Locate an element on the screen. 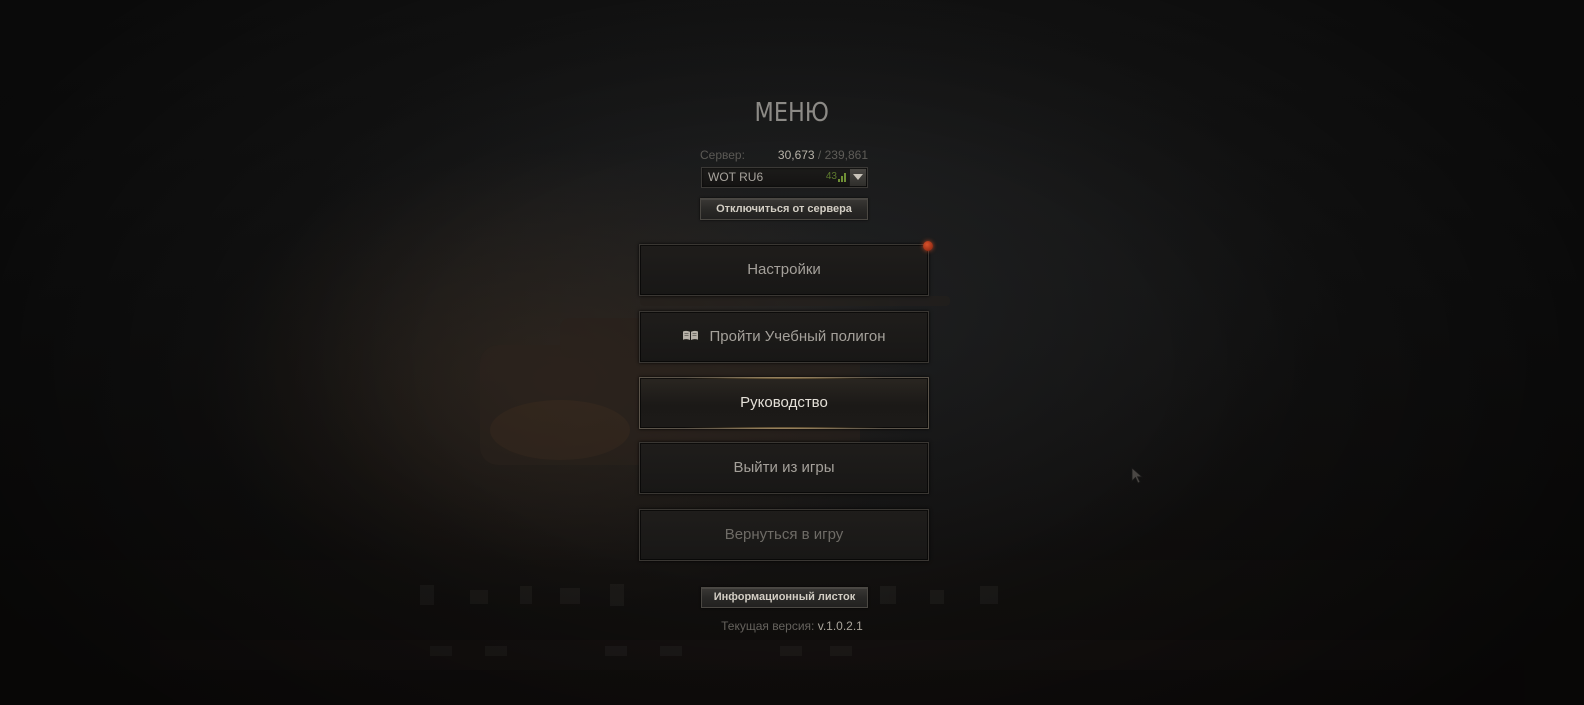 The height and width of the screenshot is (705, 1584). notification-dot-icon is located at coordinates (928, 246).